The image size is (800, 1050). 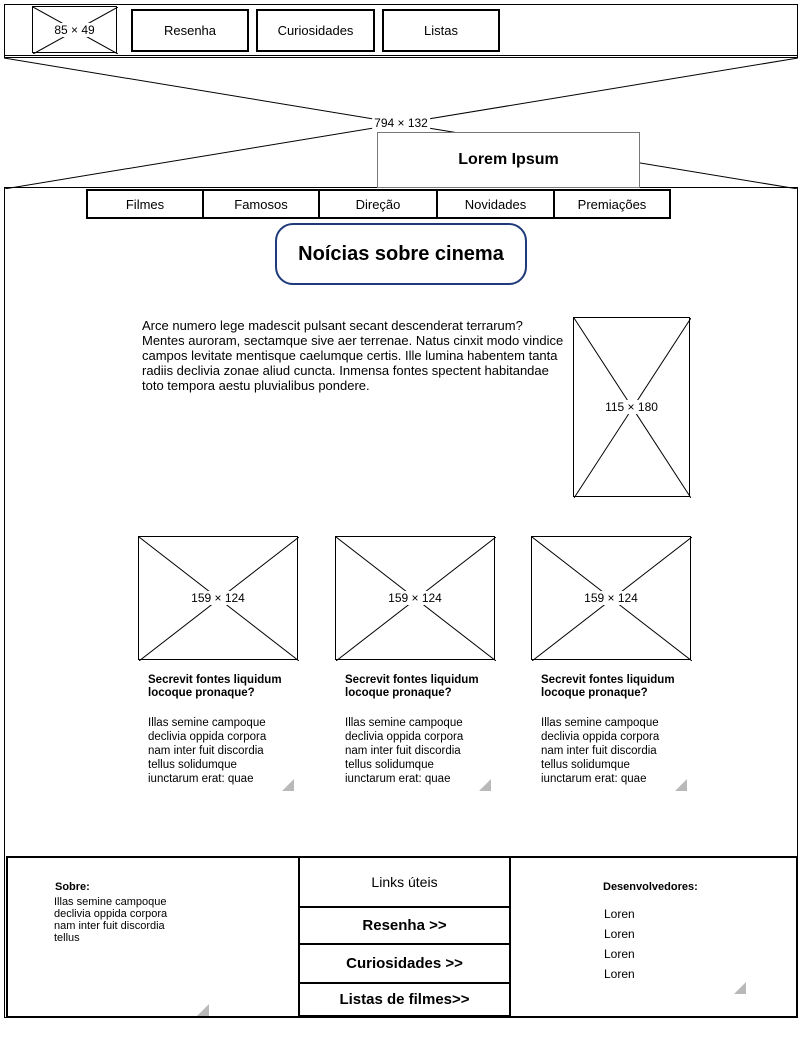 I want to click on footer-links-title: Links úteis, so click(x=404, y=882).